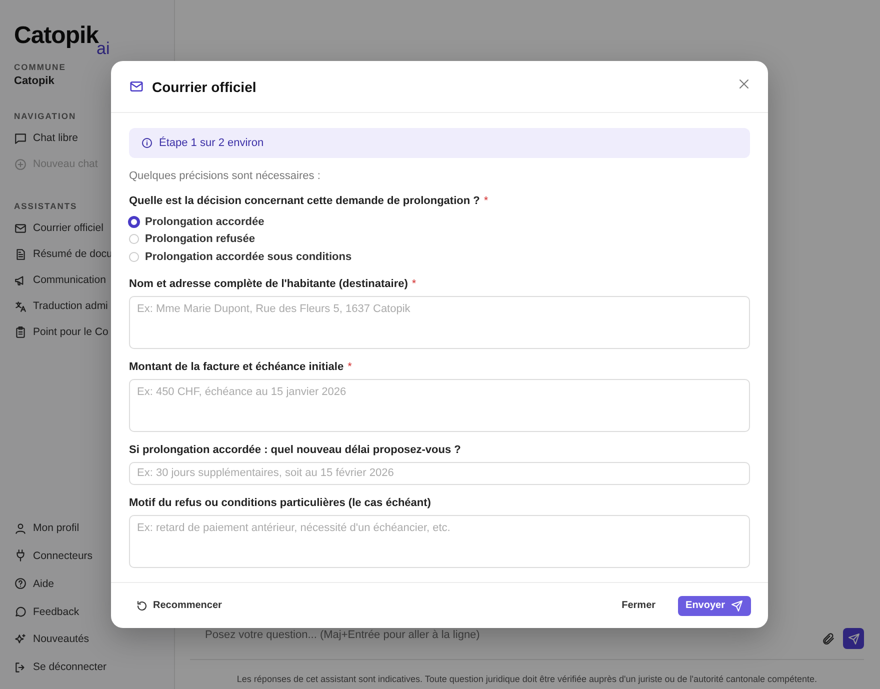 The height and width of the screenshot is (689, 880). I want to click on message-placeholder: Posez votre question... (Maj+Entrée pour aller à la ligne), so click(513, 632).